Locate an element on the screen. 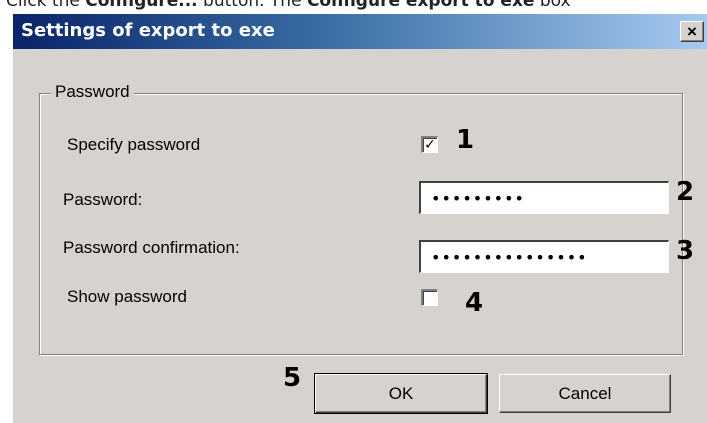  dialog-title: Settings of export to exe is located at coordinates (148, 30).